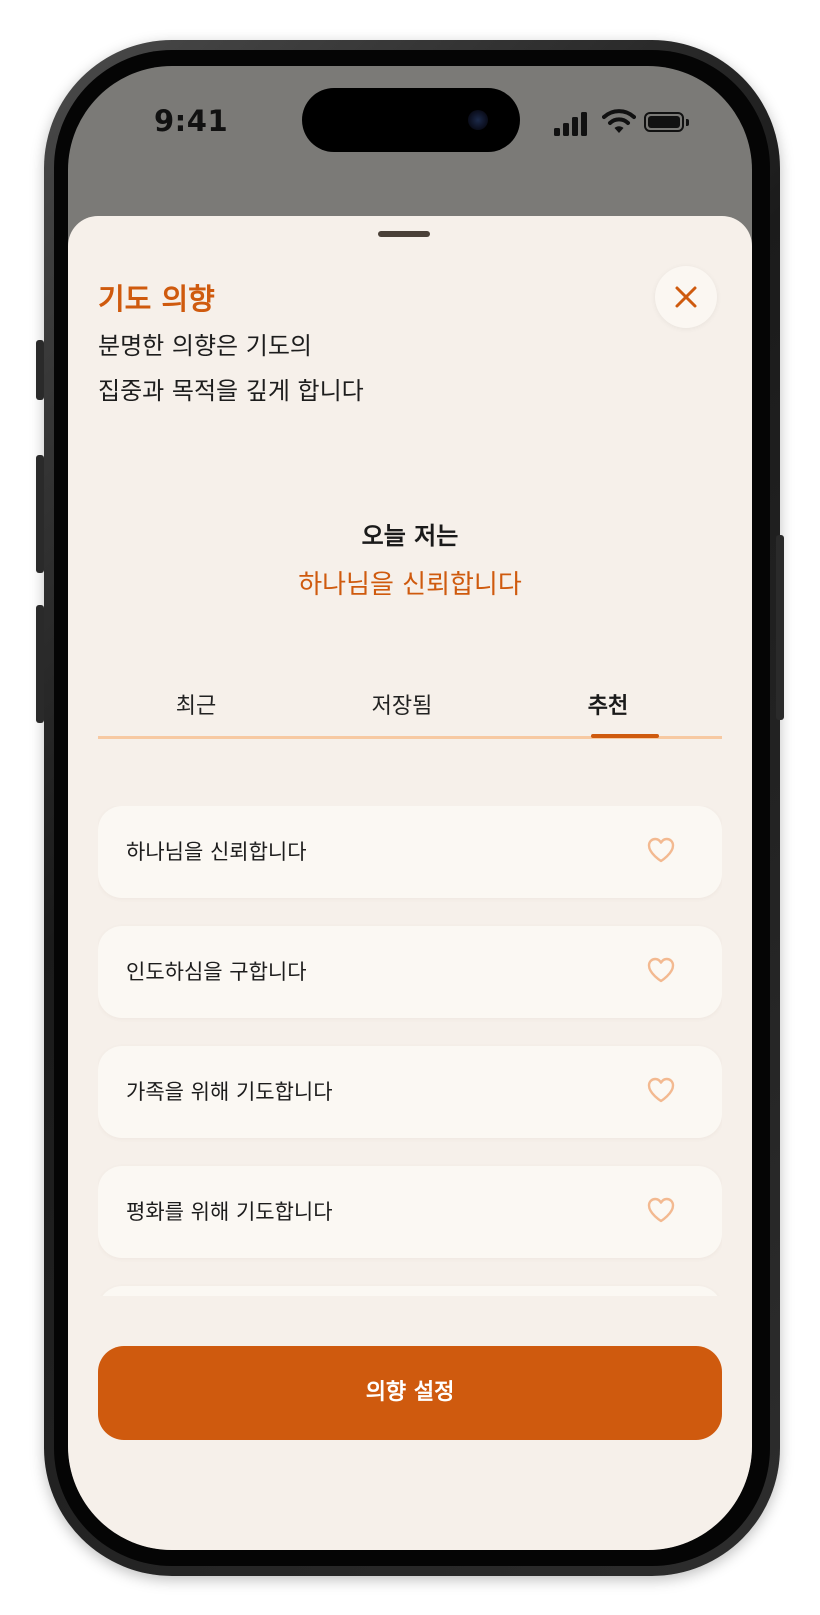  I want to click on tab-recommended: 추천, so click(608, 704).